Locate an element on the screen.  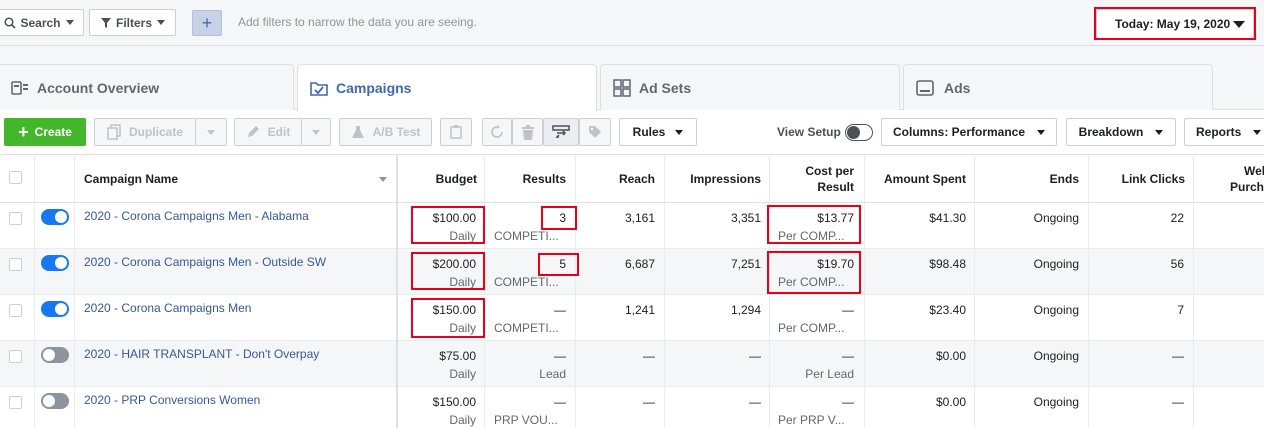
flask-icon is located at coordinates (357, 132).